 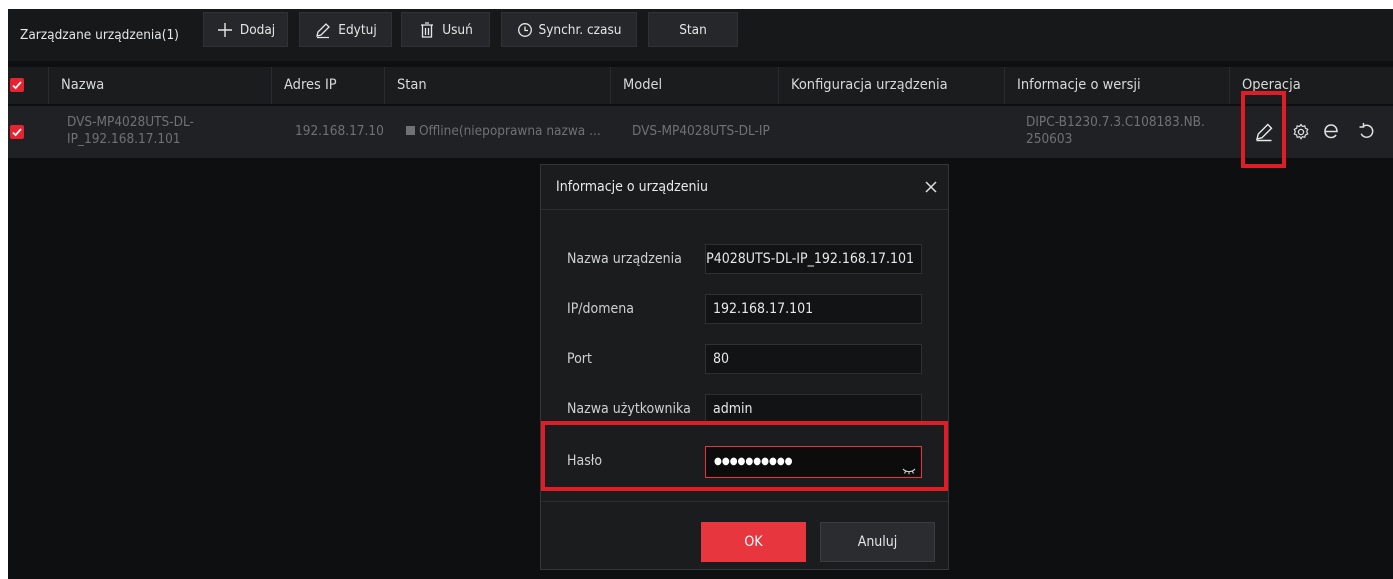 What do you see at coordinates (813, 309) in the screenshot?
I see `ip-domain-field` at bounding box center [813, 309].